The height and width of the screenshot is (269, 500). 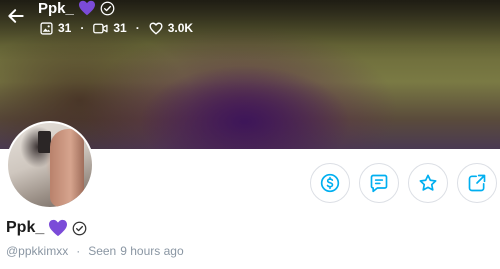 I want to click on header-name: Ppk_, so click(x=56, y=8).